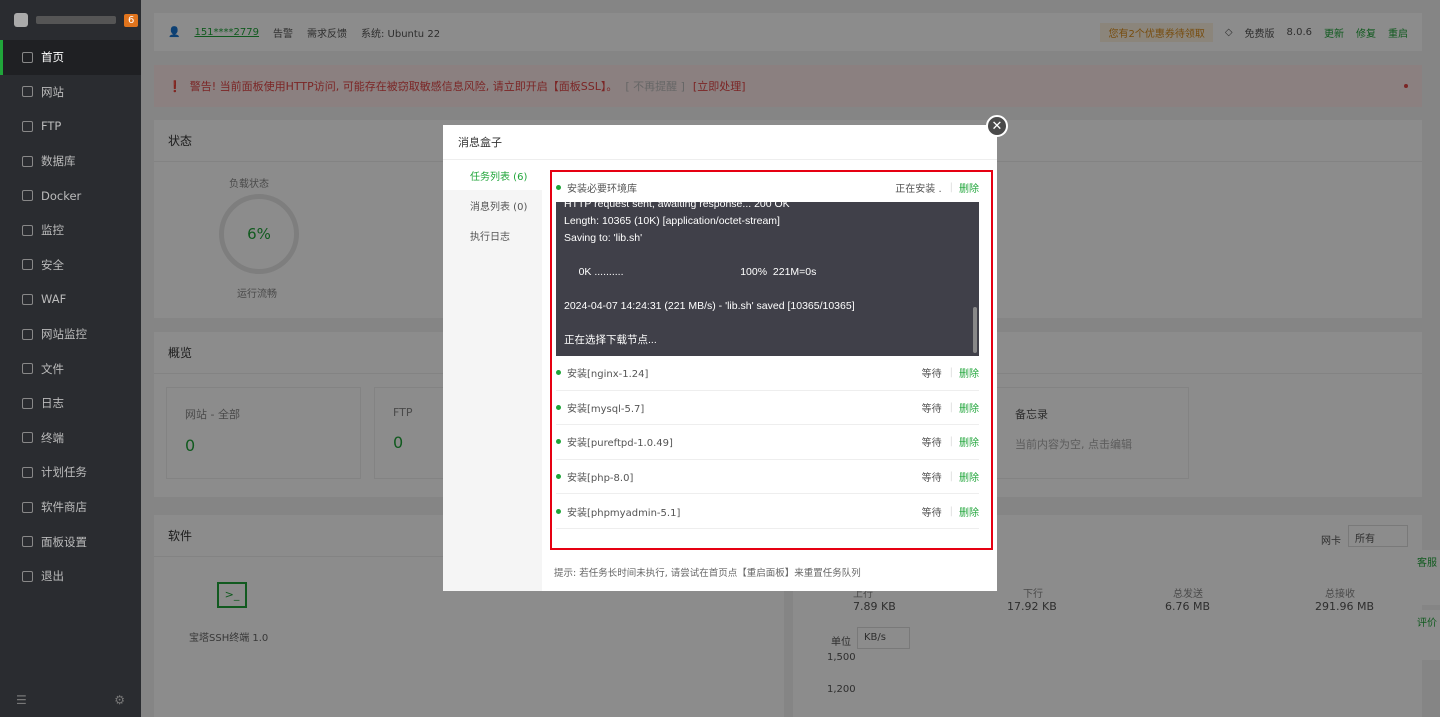  Describe the element at coordinates (767, 373) in the screenshot. I see `task-item: 安装[nginx-1.24] 等待 | 删除` at that location.